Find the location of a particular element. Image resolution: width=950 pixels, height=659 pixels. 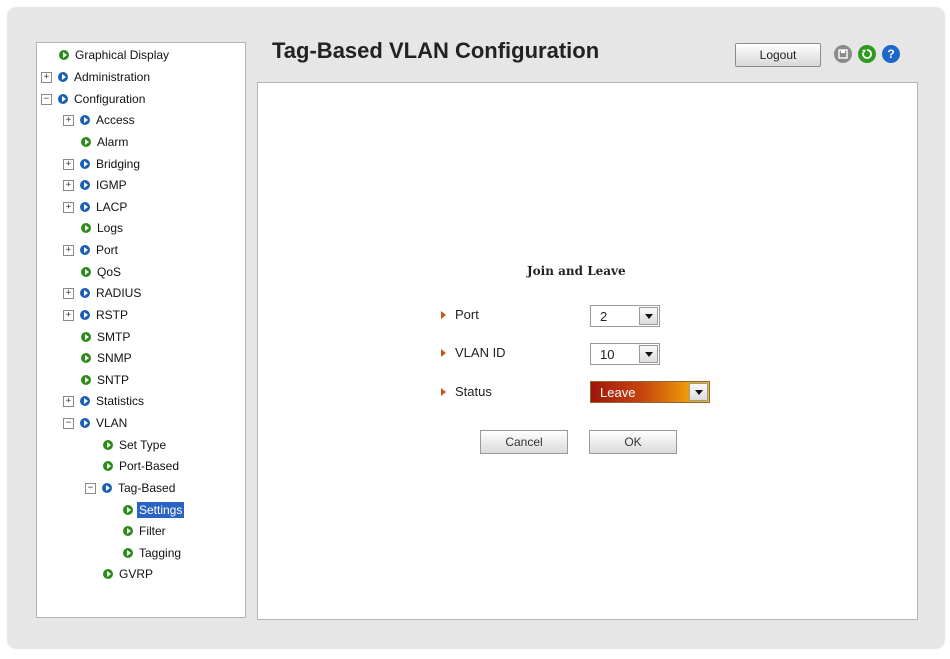

status-label-text: Status is located at coordinates (473, 391).